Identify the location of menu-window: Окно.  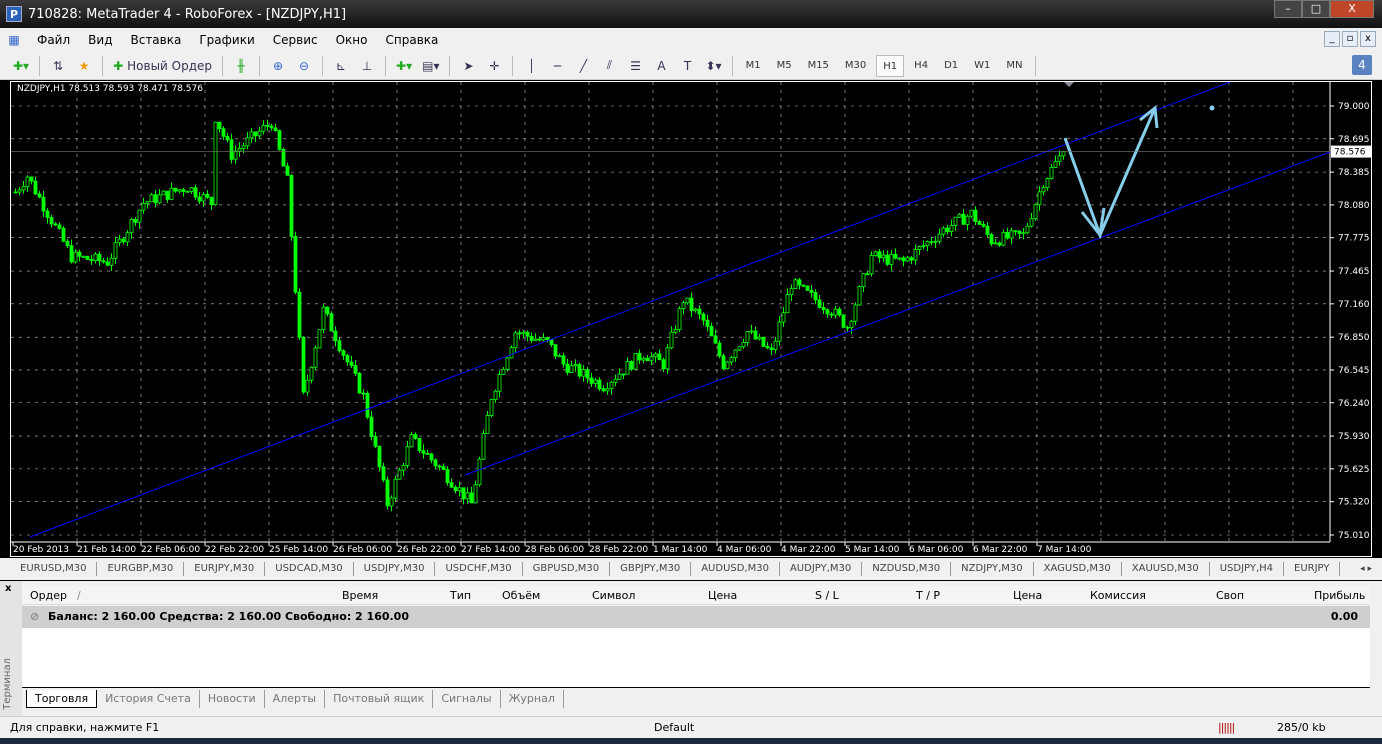
(352, 40).